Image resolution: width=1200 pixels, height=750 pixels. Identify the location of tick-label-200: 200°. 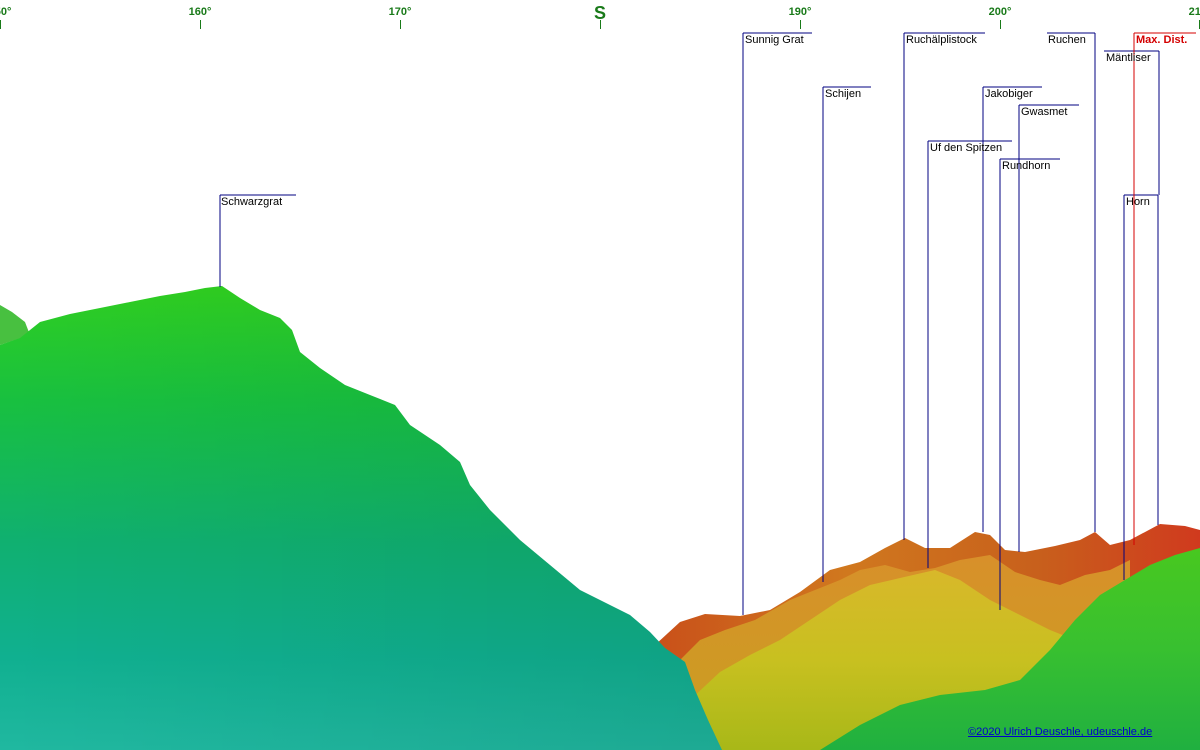
(1000, 12).